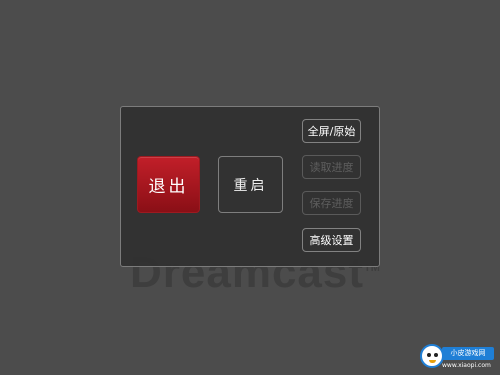 The image size is (500, 375). What do you see at coordinates (432, 356) in the screenshot?
I see `mascot-face-icon` at bounding box center [432, 356].